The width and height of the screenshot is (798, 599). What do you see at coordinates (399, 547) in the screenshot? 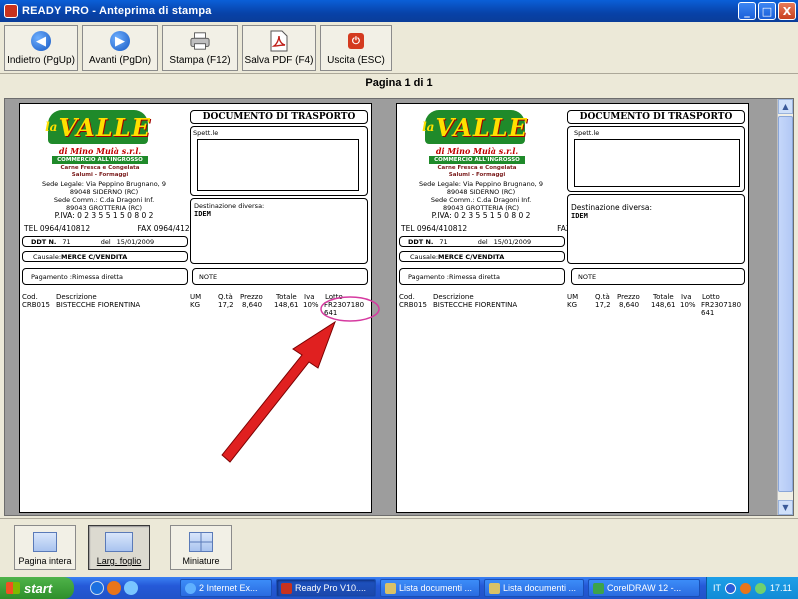
I see `view-mode-bar: Pagina intera Larg. foglio Miniature` at bounding box center [399, 547].